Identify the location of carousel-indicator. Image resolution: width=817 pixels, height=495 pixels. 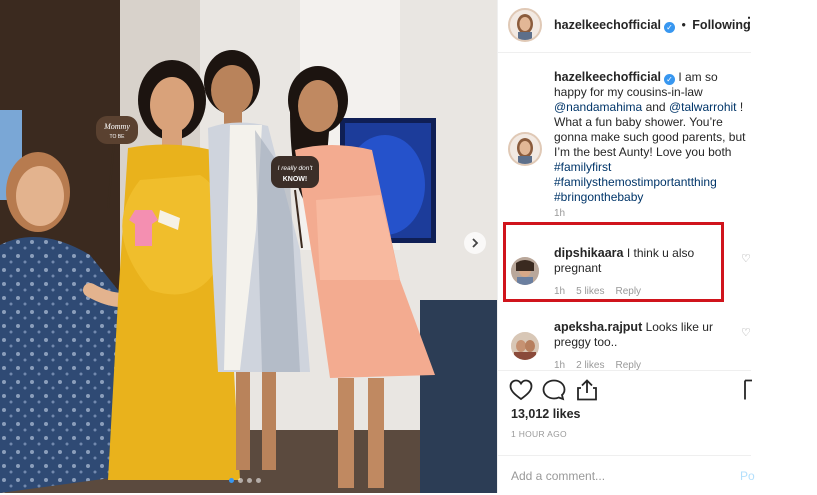
(245, 480).